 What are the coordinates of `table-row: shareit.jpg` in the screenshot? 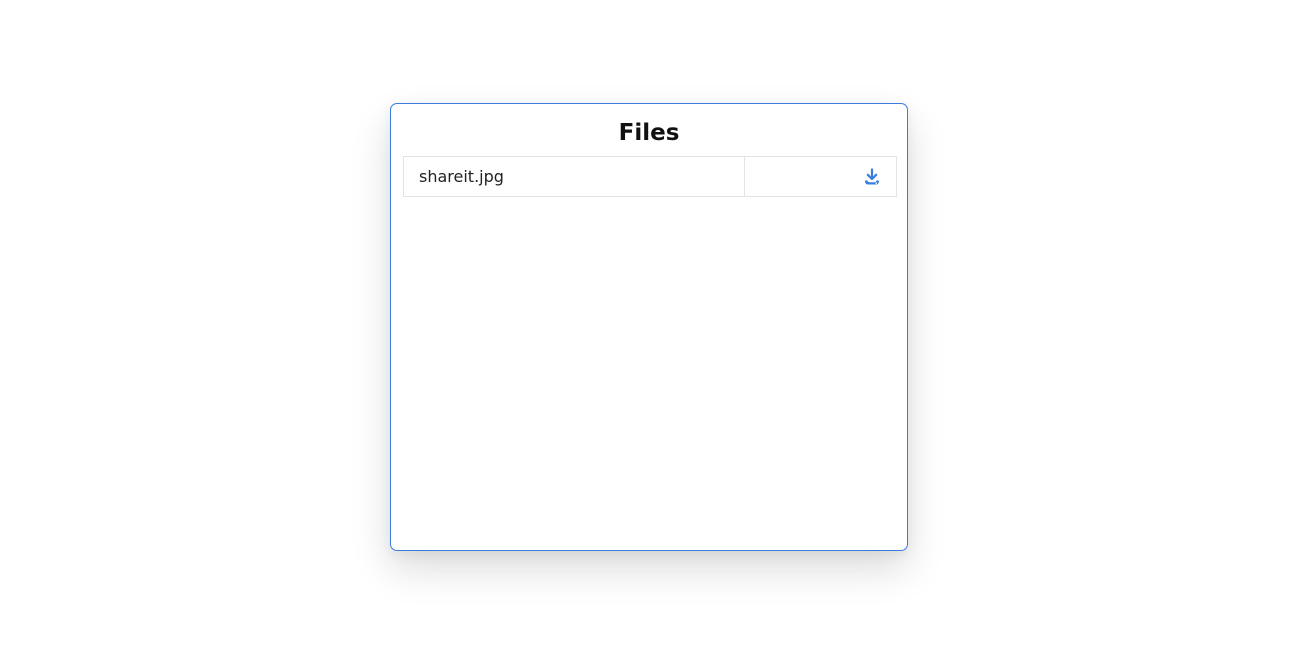 It's located at (650, 176).